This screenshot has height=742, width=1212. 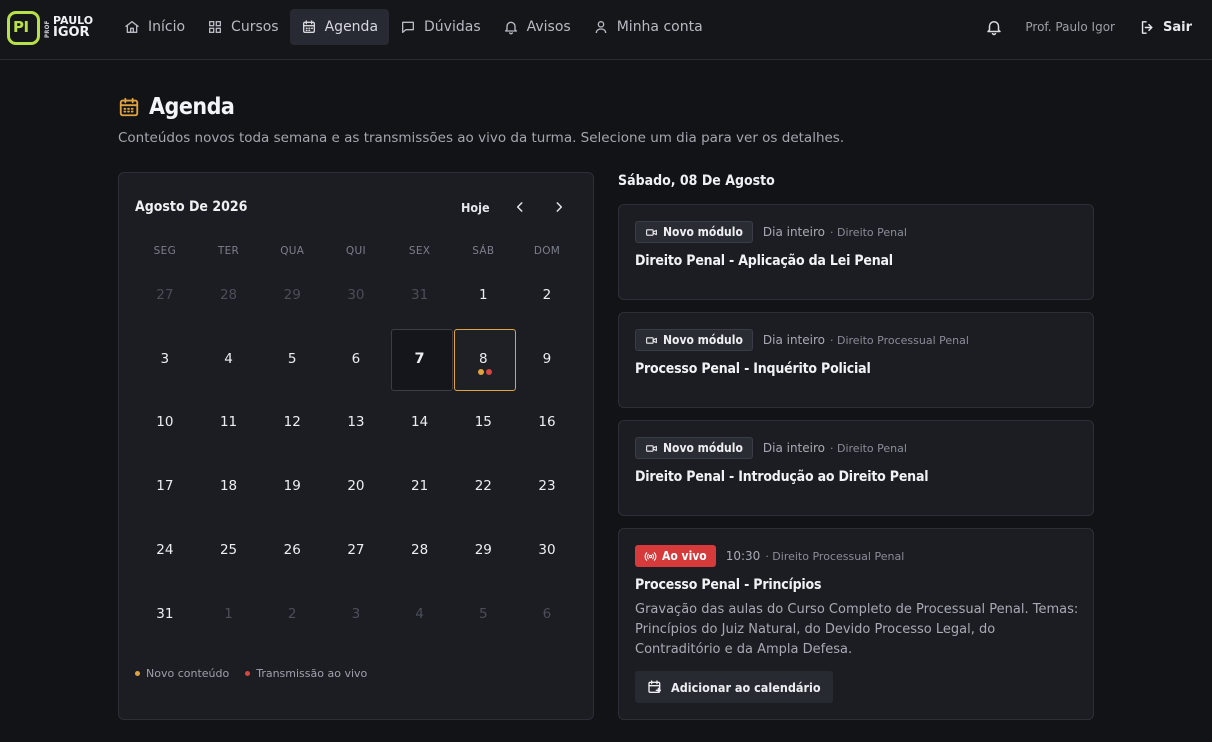 I want to click on calendar-day: 19, so click(x=292, y=486).